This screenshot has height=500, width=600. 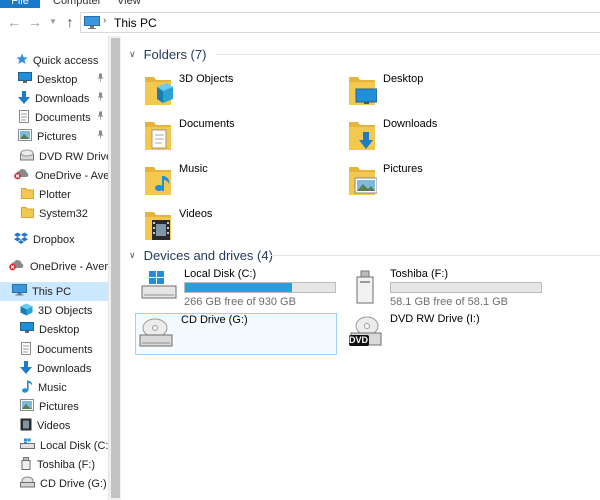 What do you see at coordinates (193, 169) in the screenshot?
I see `folder-label: Music` at bounding box center [193, 169].